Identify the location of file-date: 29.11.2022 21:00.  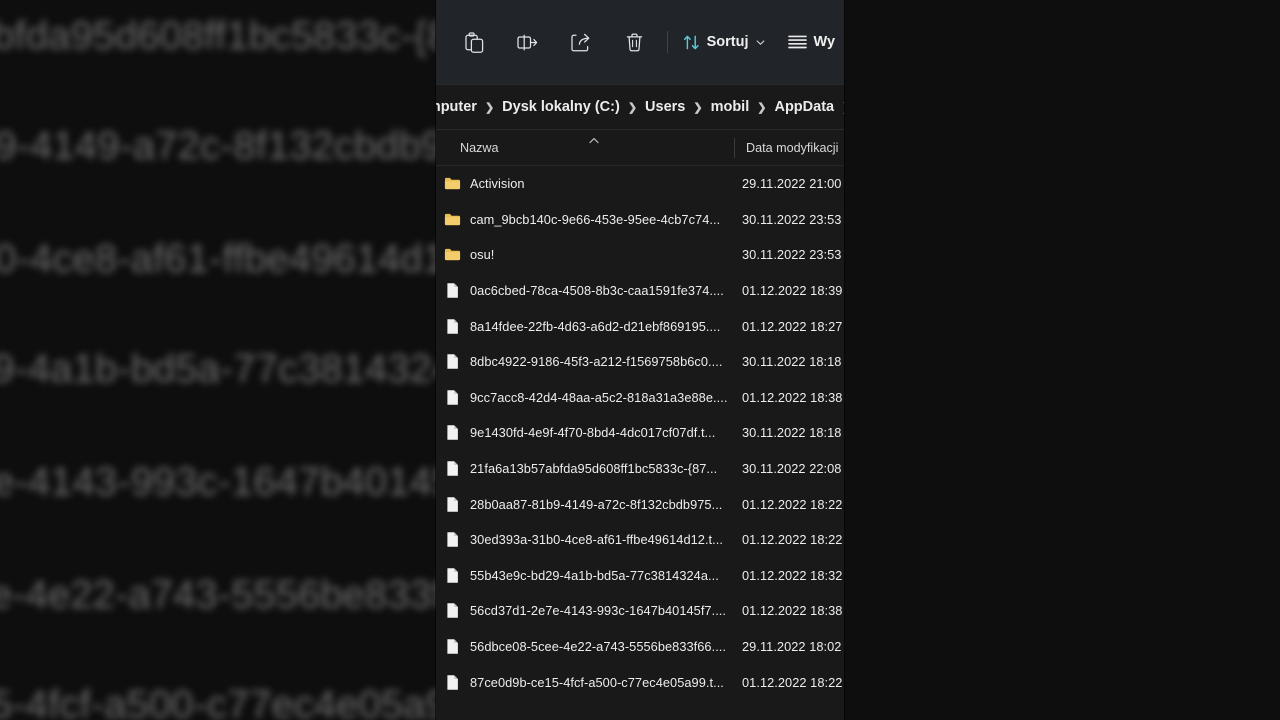
(792, 184).